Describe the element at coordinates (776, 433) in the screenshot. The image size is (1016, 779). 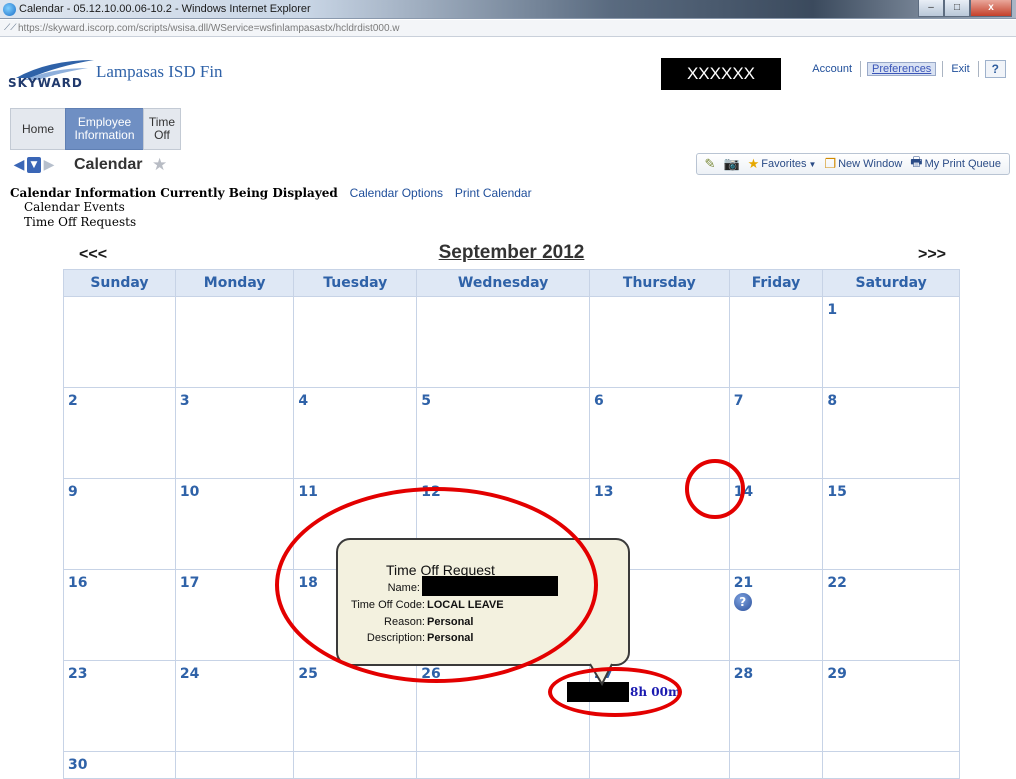
I see `day-cell: 7` at that location.